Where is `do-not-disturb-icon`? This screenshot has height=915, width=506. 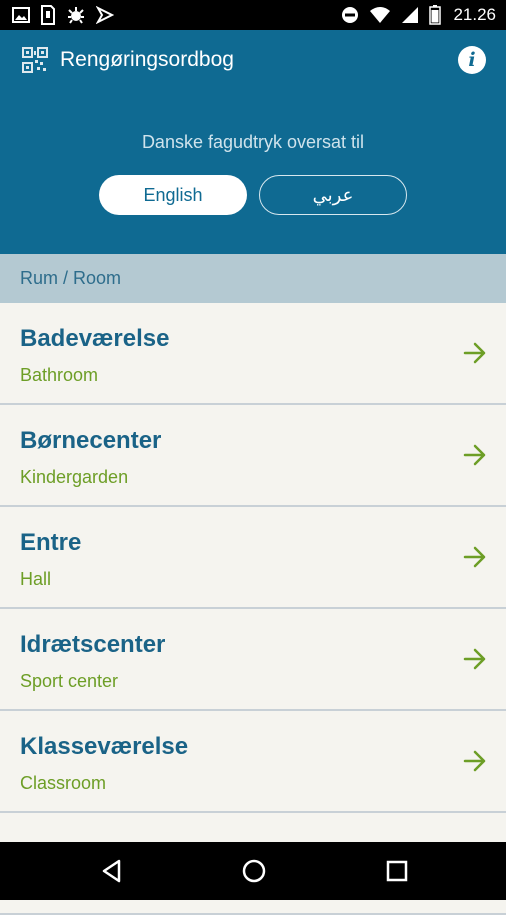 do-not-disturb-icon is located at coordinates (350, 15).